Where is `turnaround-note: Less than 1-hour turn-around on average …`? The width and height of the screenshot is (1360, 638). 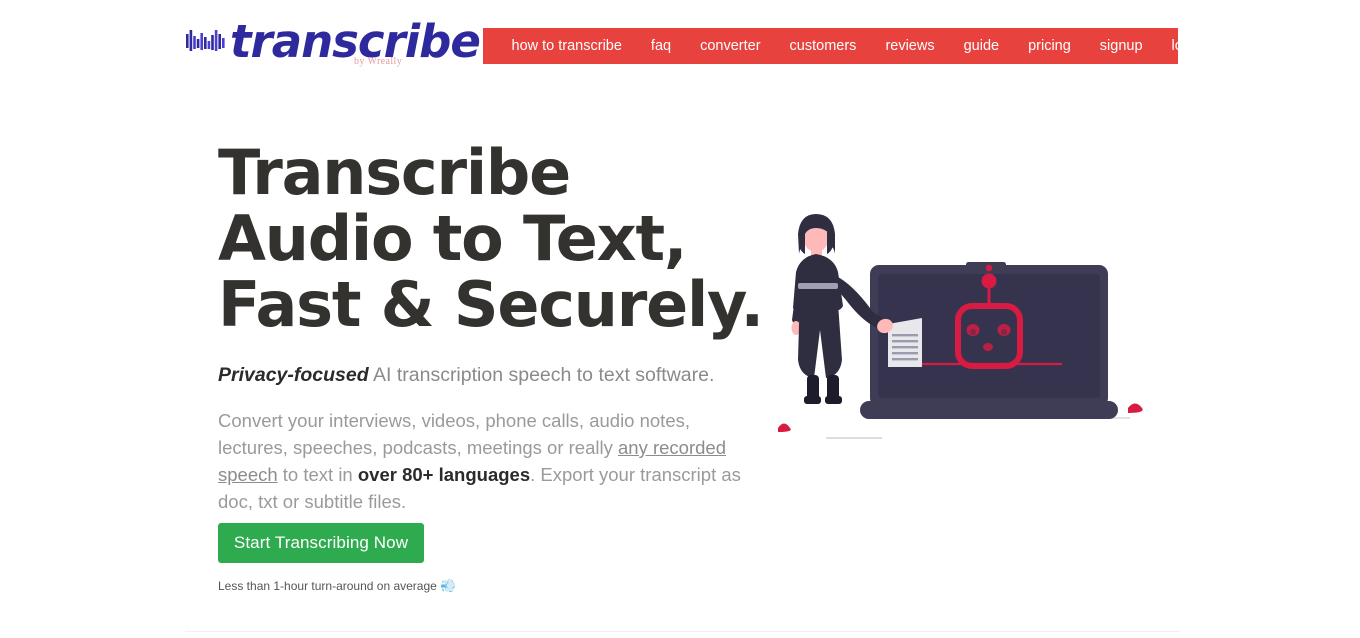
turnaround-note: Less than 1-hour turn-around on average … is located at coordinates (337, 586).